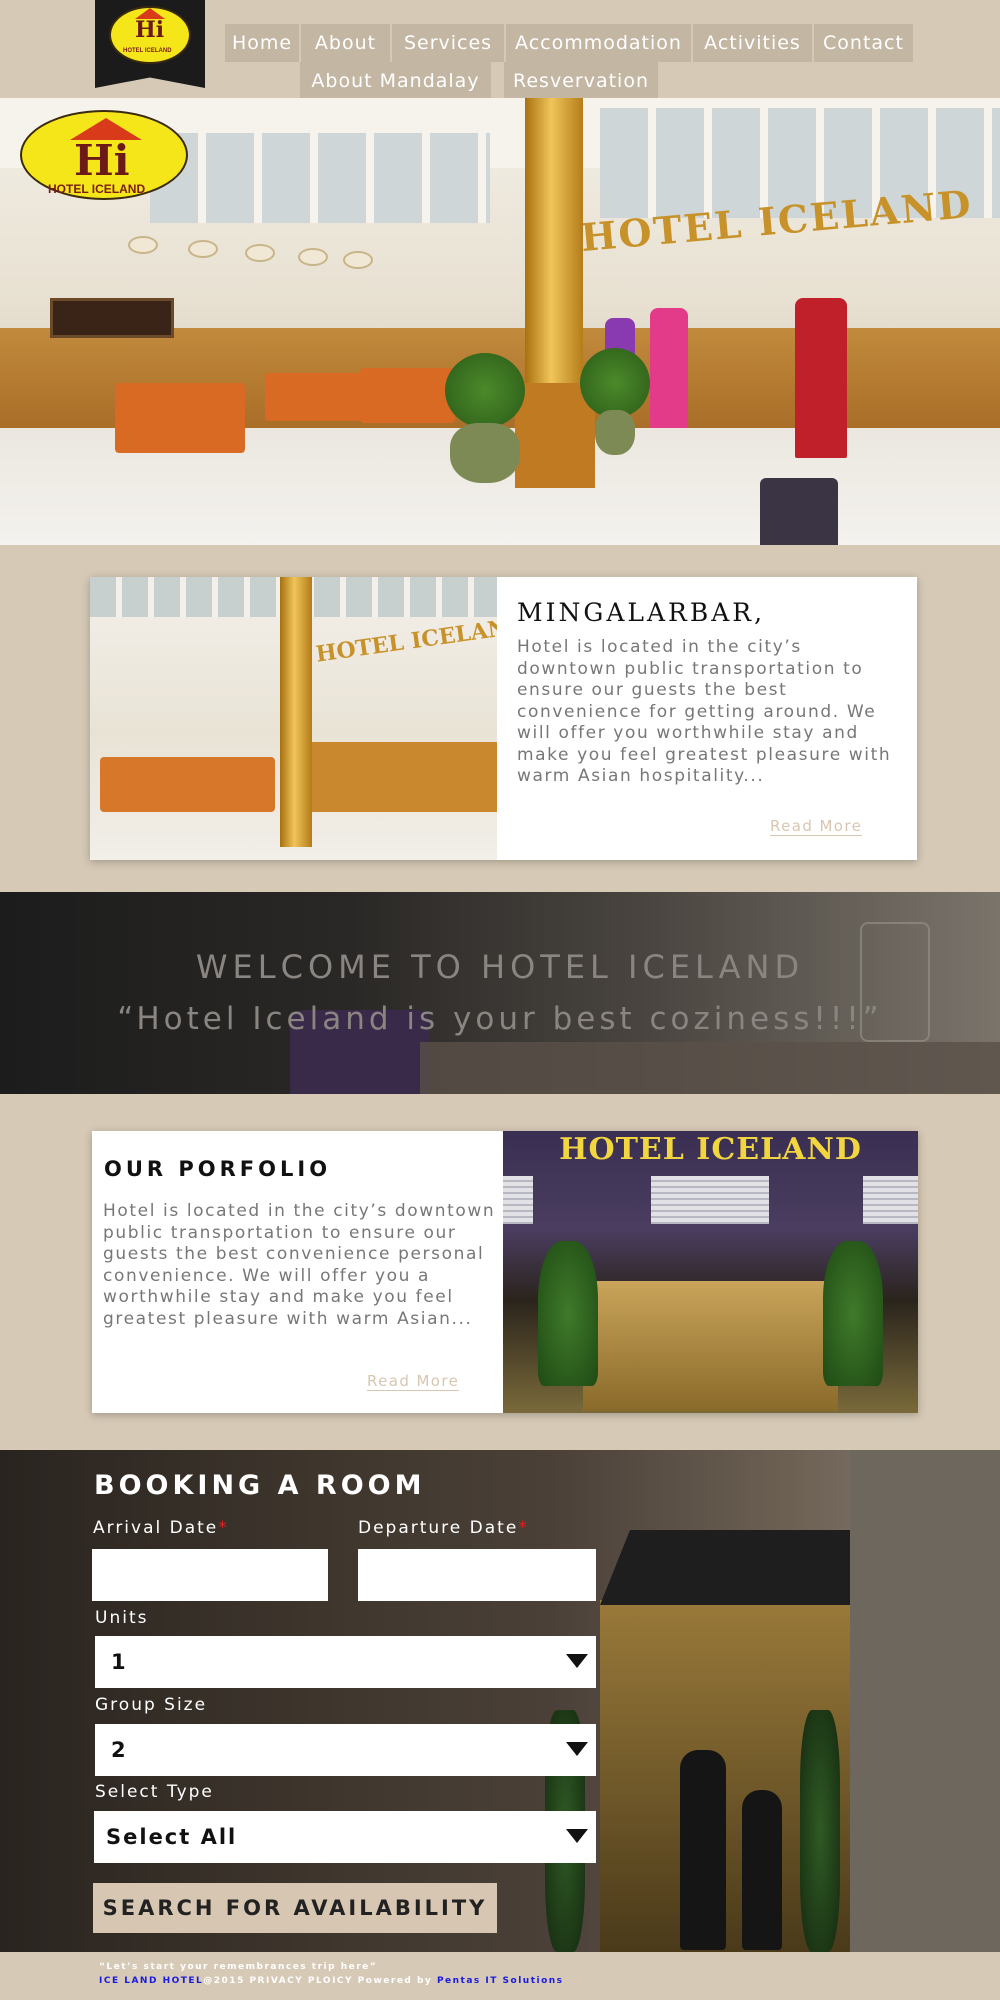 Image resolution: width=1000 pixels, height=2000 pixels. Describe the element at coordinates (753, 43) in the screenshot. I see `nav-activities: Activities` at that location.